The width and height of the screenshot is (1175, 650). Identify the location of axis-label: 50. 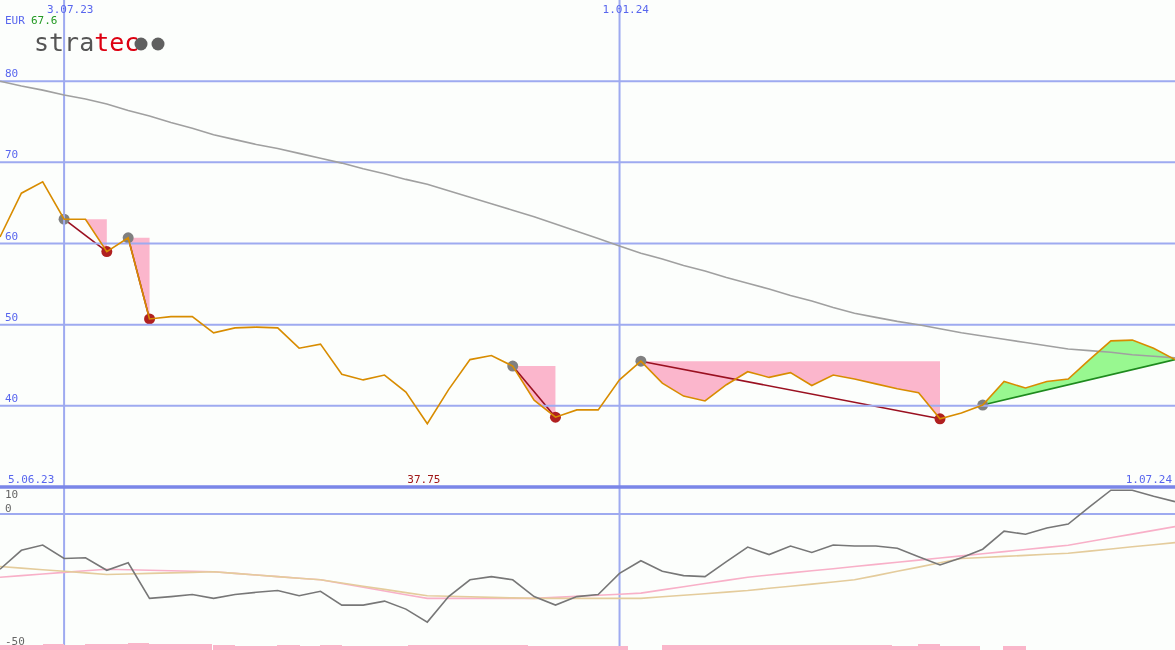
(12, 317).